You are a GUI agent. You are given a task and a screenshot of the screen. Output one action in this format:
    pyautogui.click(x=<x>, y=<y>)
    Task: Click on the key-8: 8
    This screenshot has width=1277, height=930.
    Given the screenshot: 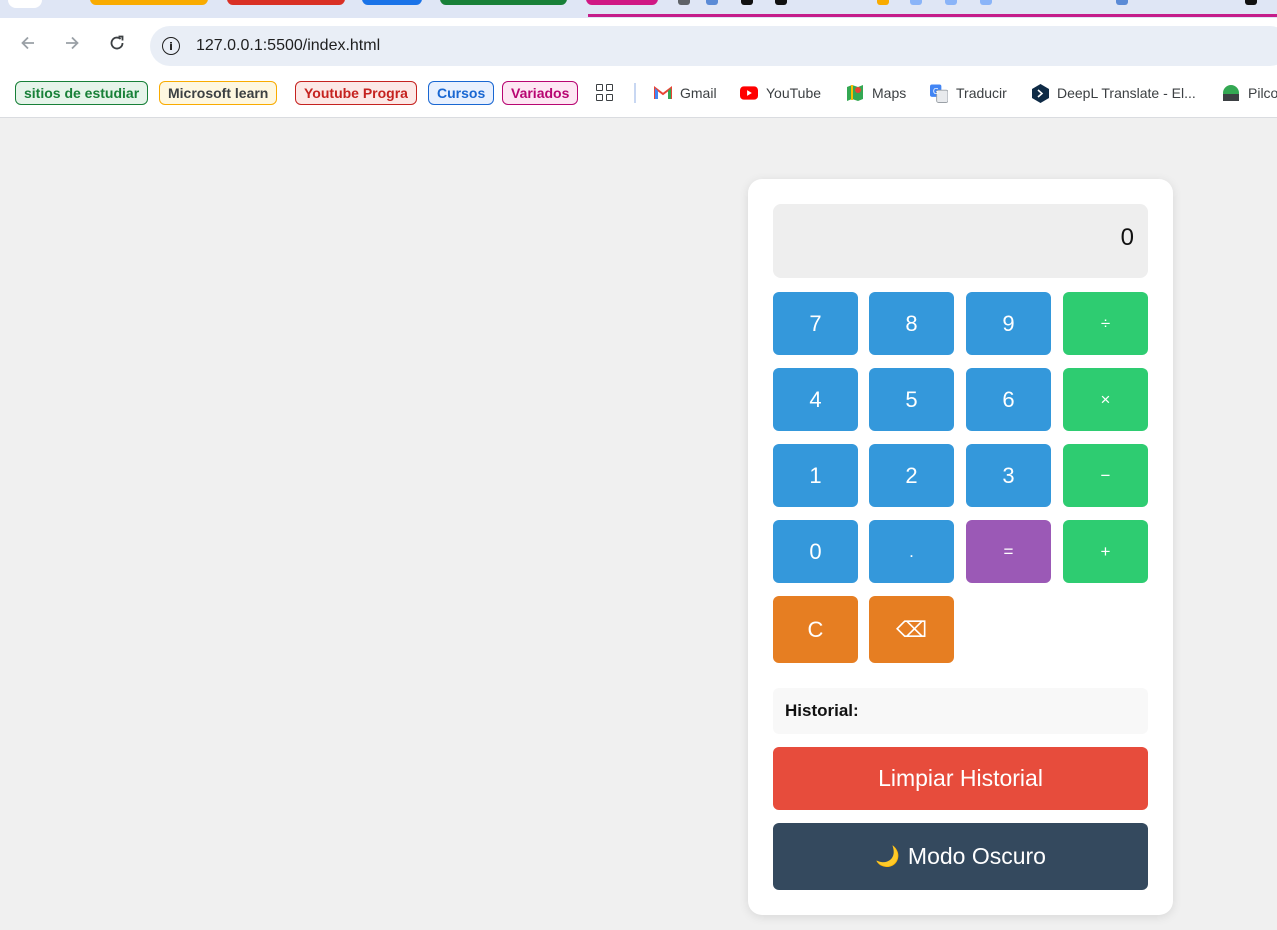 What is the action you would take?
    pyautogui.click(x=911, y=323)
    